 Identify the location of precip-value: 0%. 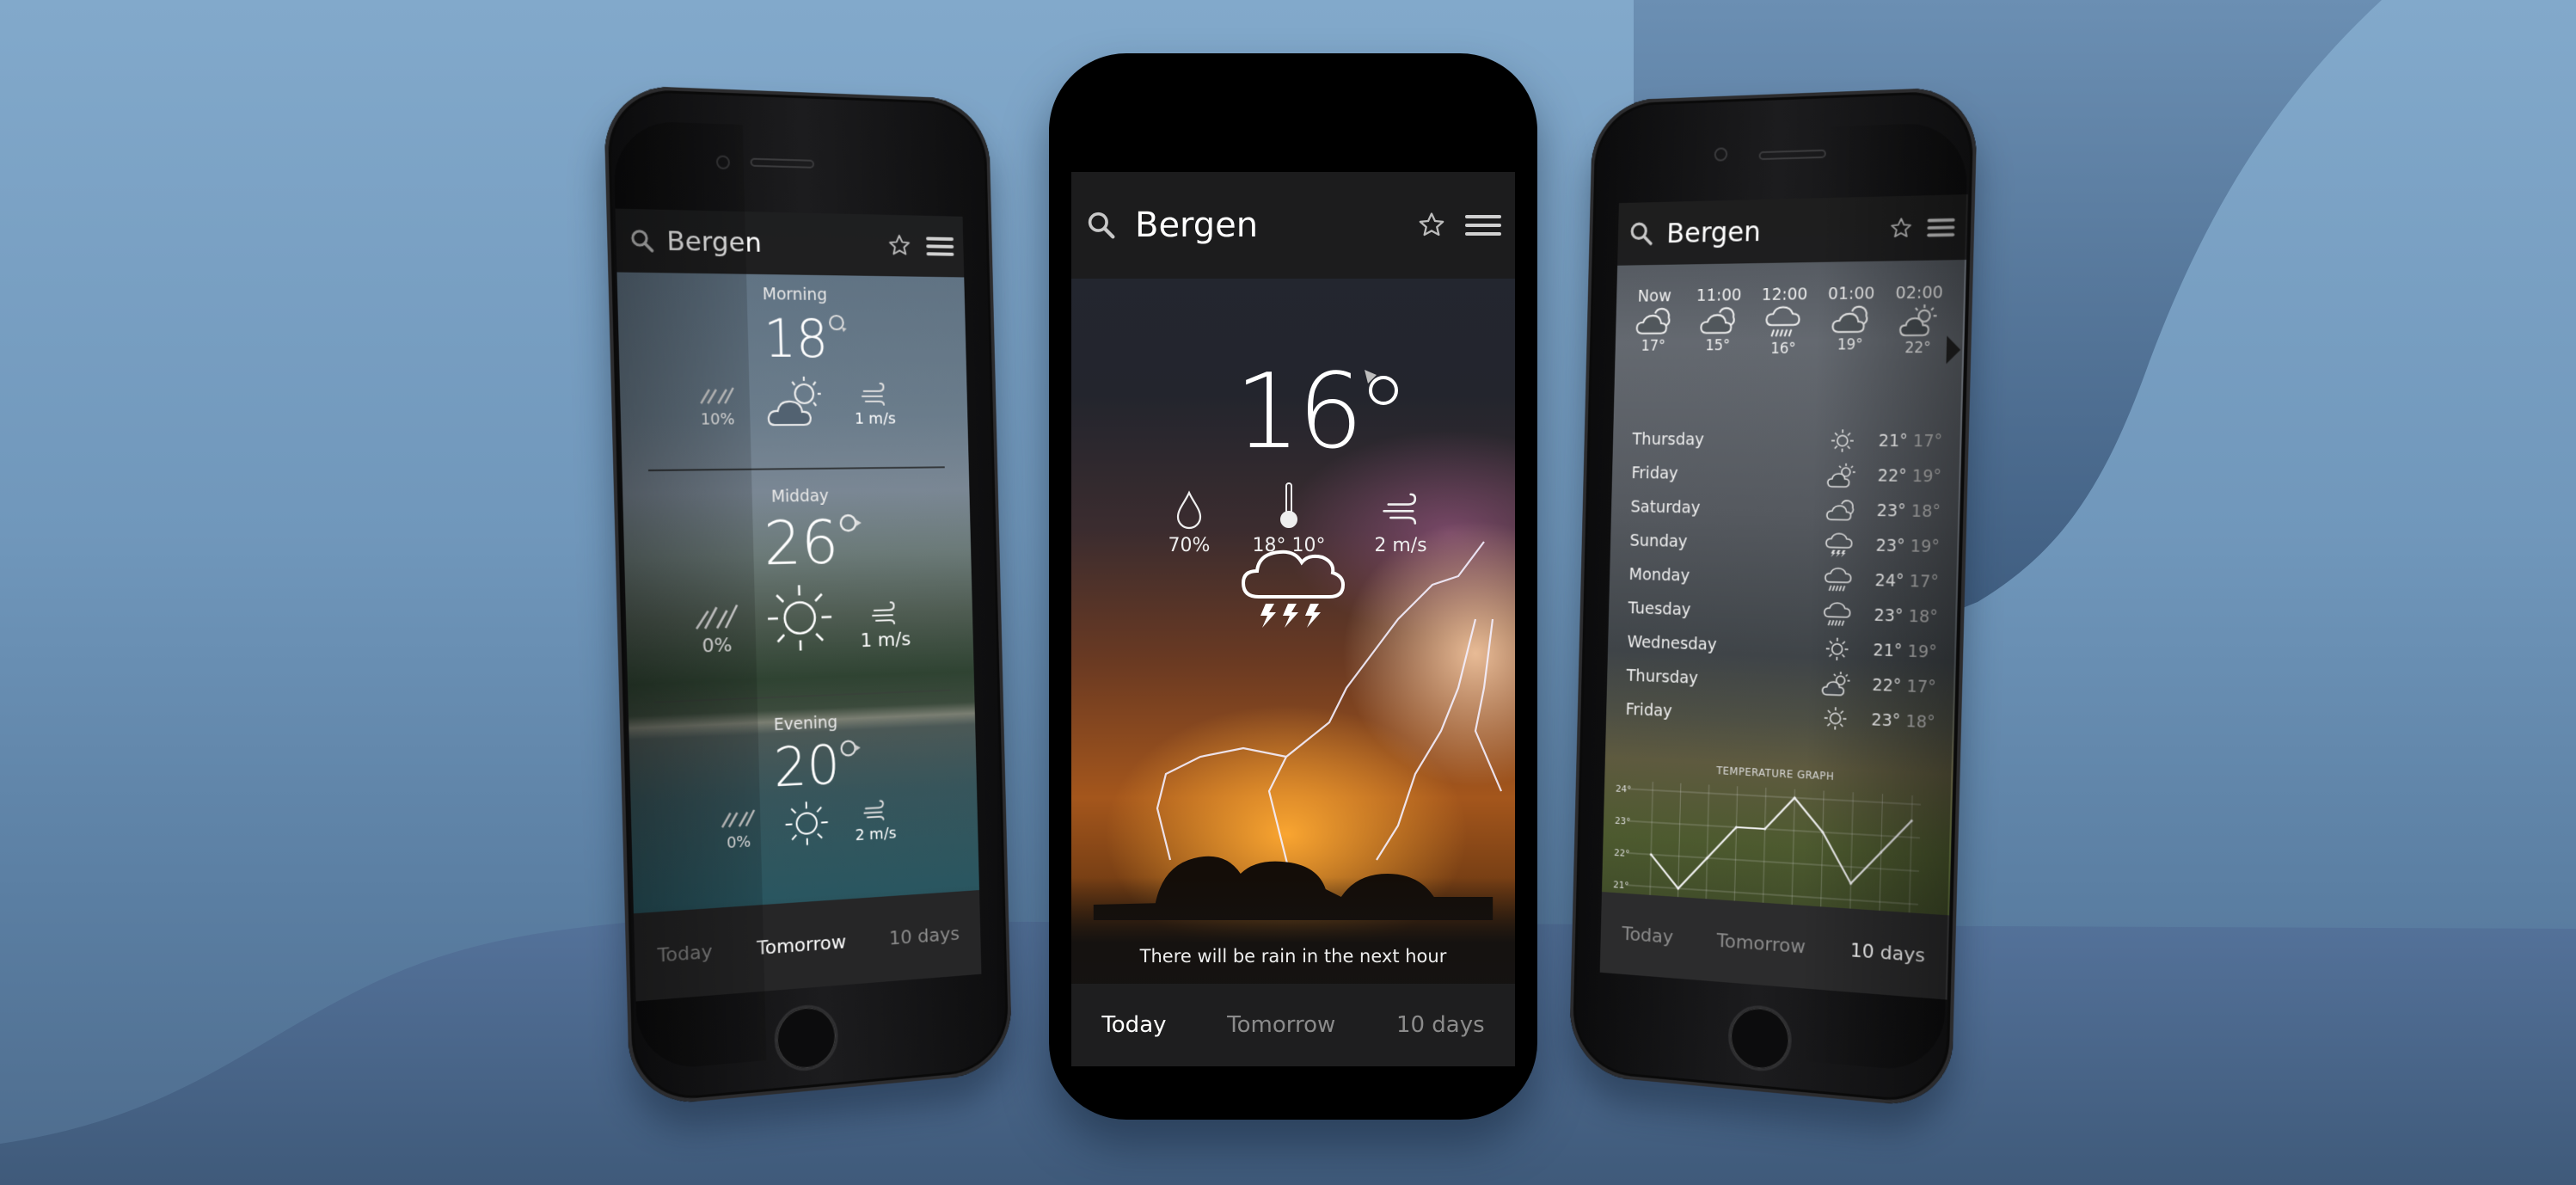
(738, 843).